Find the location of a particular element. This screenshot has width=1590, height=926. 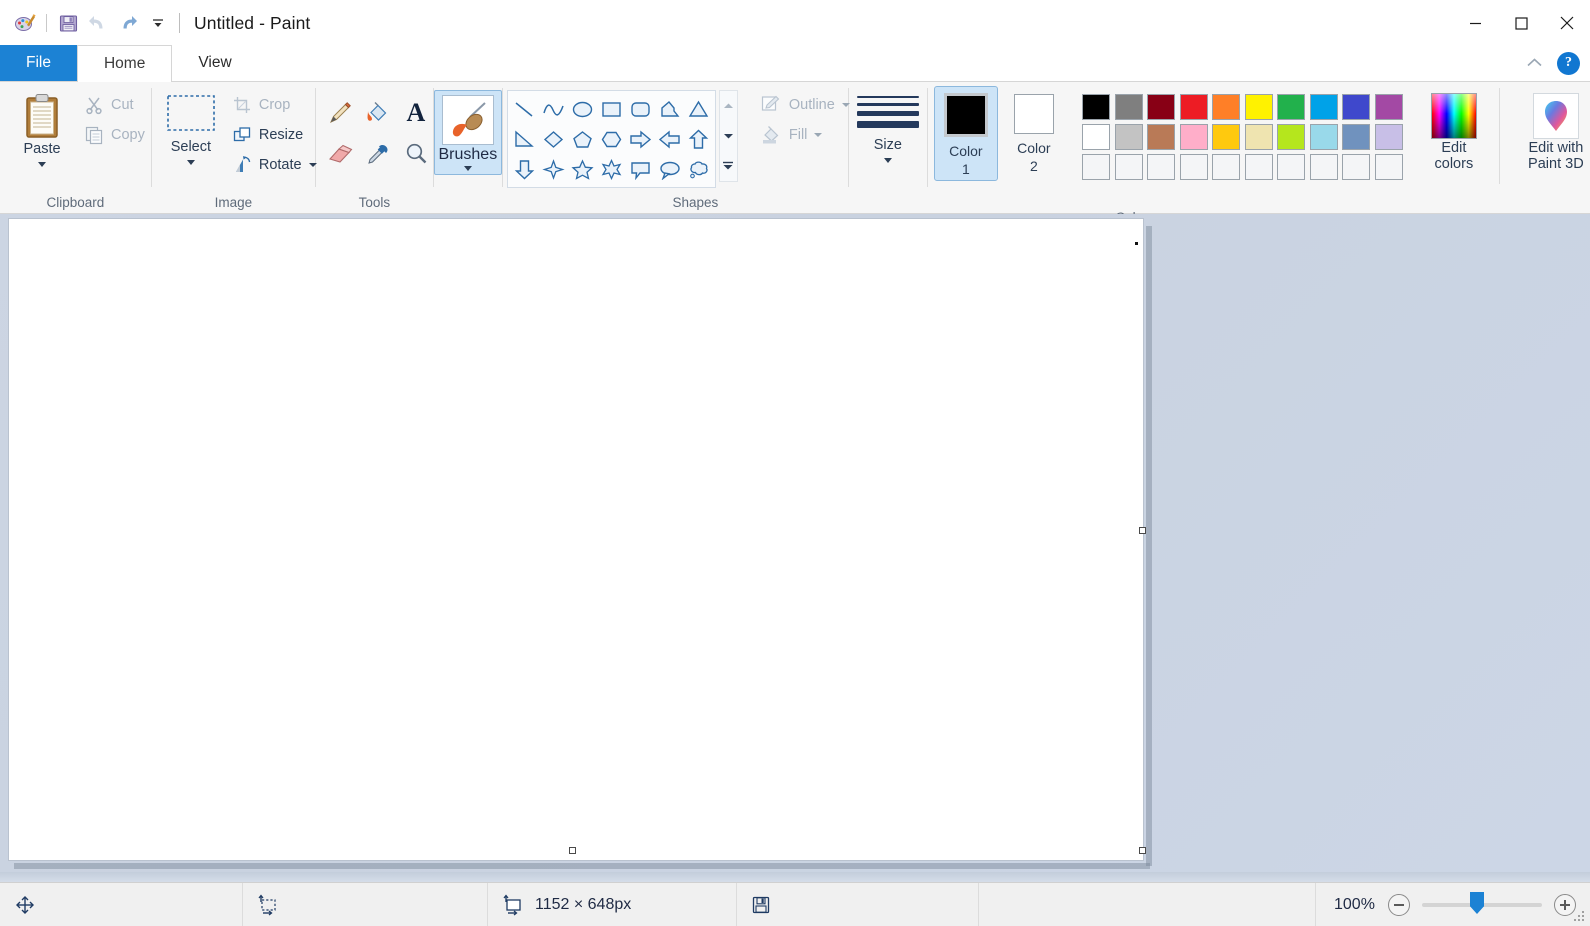

brushes-menu-caret is located at coordinates (467, 168).